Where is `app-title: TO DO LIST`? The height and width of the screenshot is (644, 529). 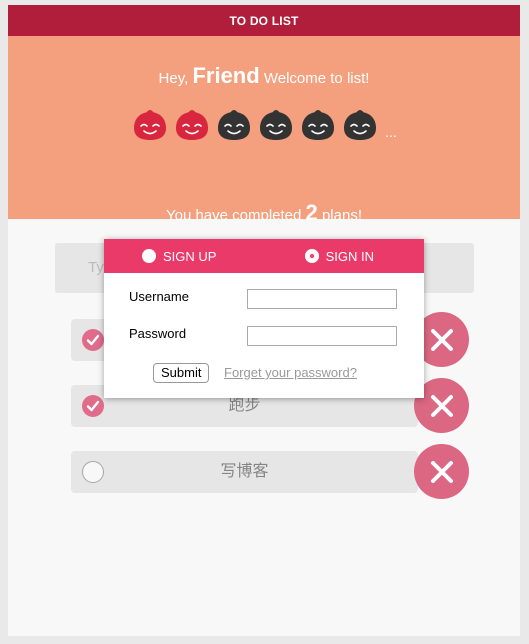 app-title: TO DO LIST is located at coordinates (264, 20).